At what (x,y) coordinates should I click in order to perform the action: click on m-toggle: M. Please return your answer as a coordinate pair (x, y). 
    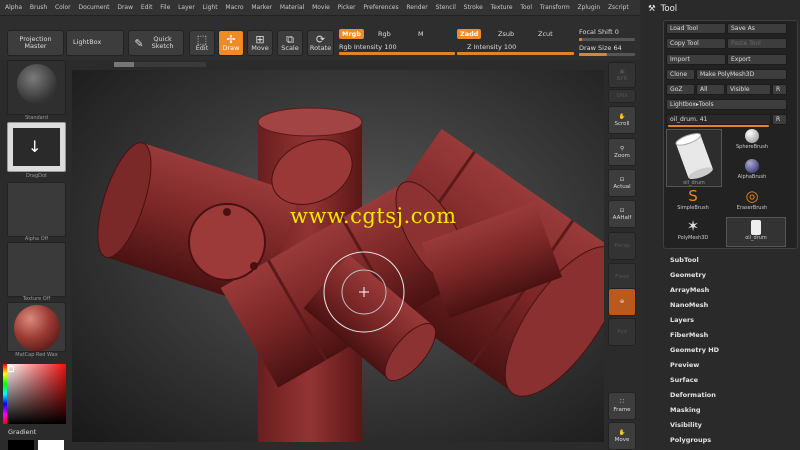
    Looking at the image, I should click on (421, 34).